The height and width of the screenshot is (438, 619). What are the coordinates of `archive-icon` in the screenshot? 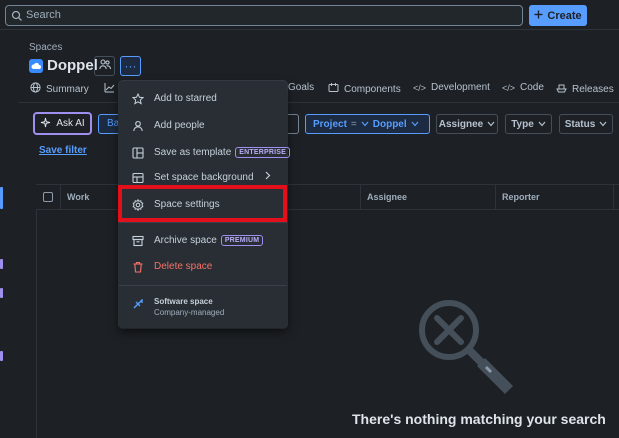 It's located at (138, 241).